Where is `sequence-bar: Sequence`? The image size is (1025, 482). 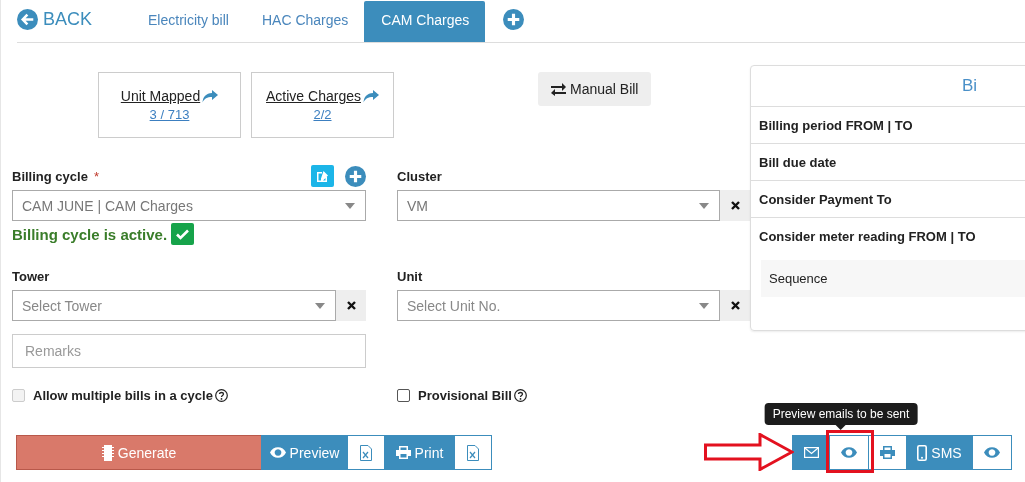 sequence-bar: Sequence is located at coordinates (893, 278).